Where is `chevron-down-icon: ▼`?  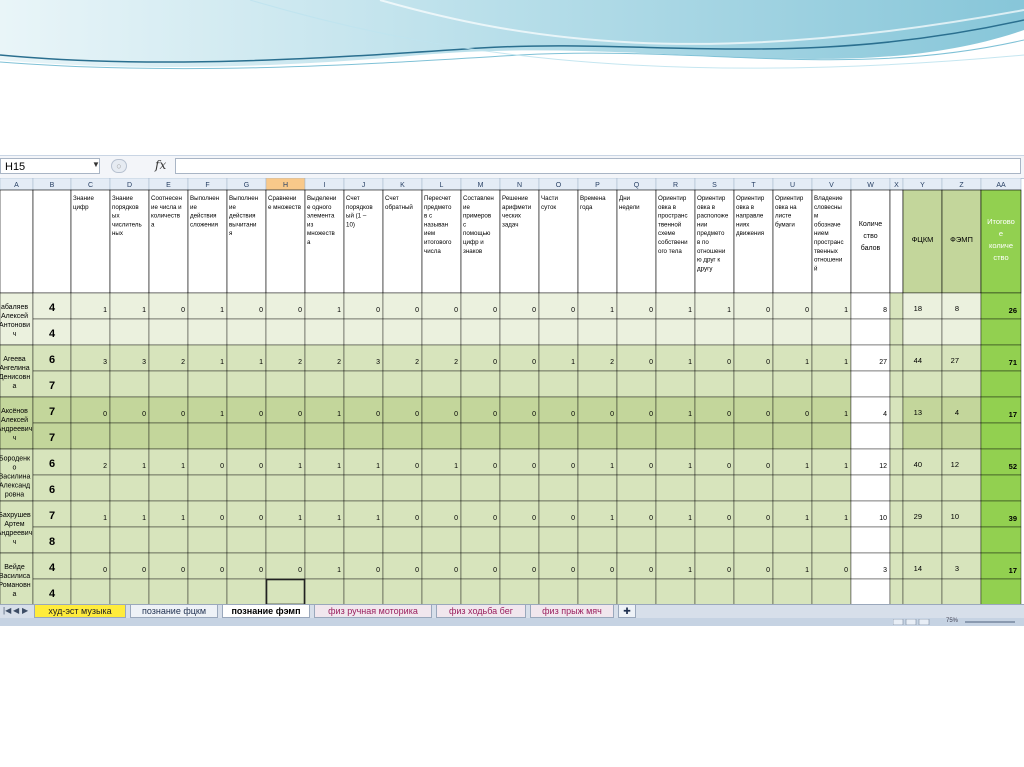
chevron-down-icon: ▼ is located at coordinates (96, 164).